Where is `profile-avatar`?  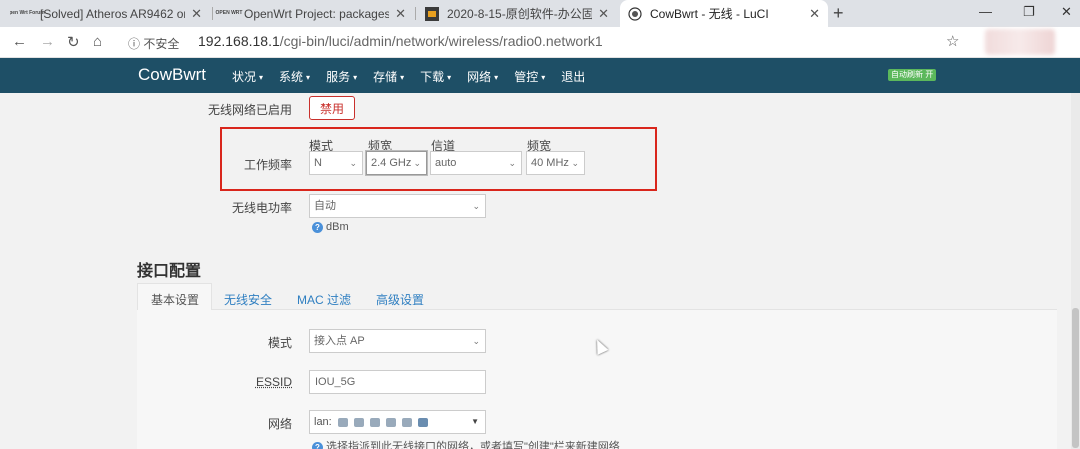
profile-avatar is located at coordinates (1020, 42).